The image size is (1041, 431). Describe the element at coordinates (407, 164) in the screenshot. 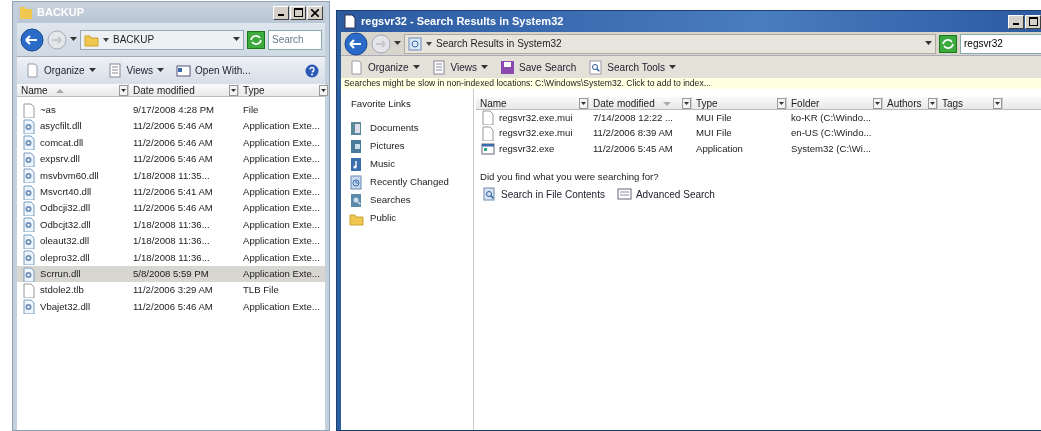

I see `favorite-link: Music` at that location.